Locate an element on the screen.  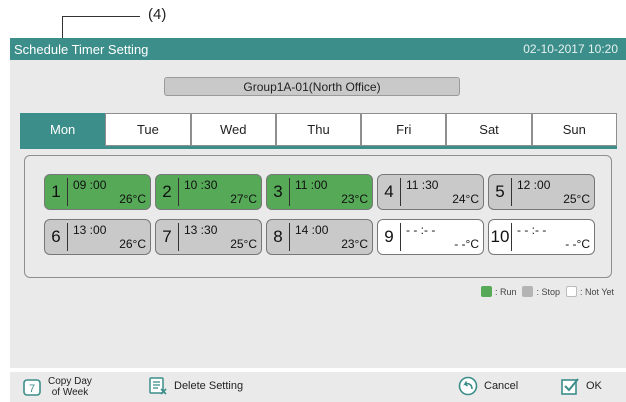
tab-thu: Thu is located at coordinates (318, 129).